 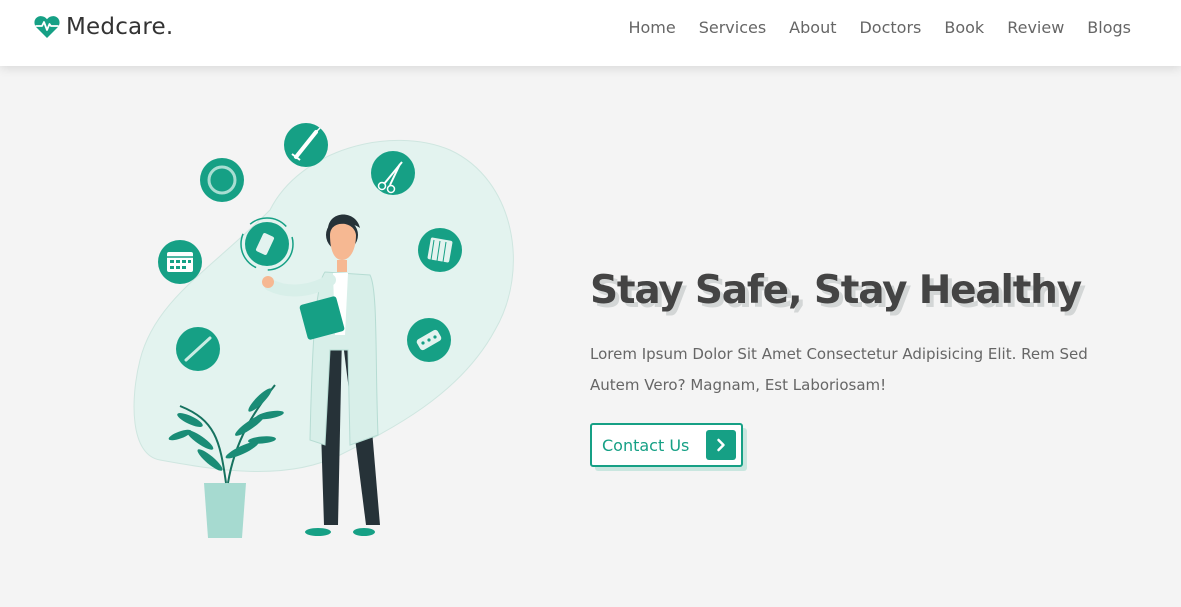 I want to click on medicine-bottle-icon, so click(x=267, y=244).